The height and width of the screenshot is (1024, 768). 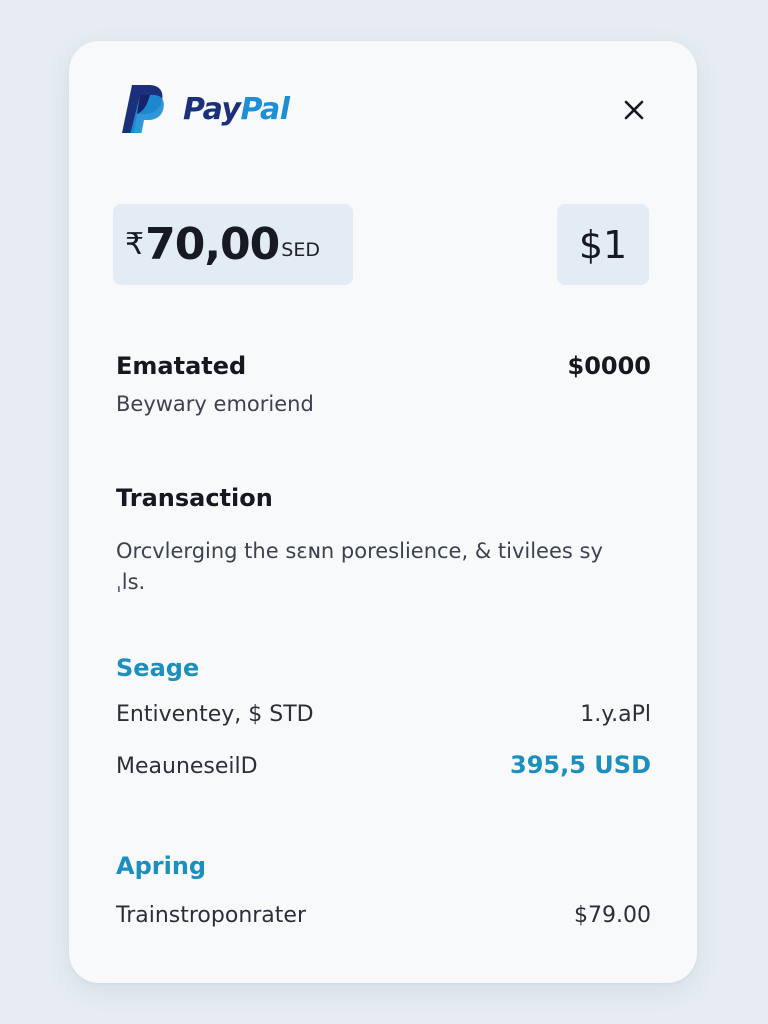 What do you see at coordinates (383, 366) in the screenshot?
I see `estimated-row: Ematated $0000` at bounding box center [383, 366].